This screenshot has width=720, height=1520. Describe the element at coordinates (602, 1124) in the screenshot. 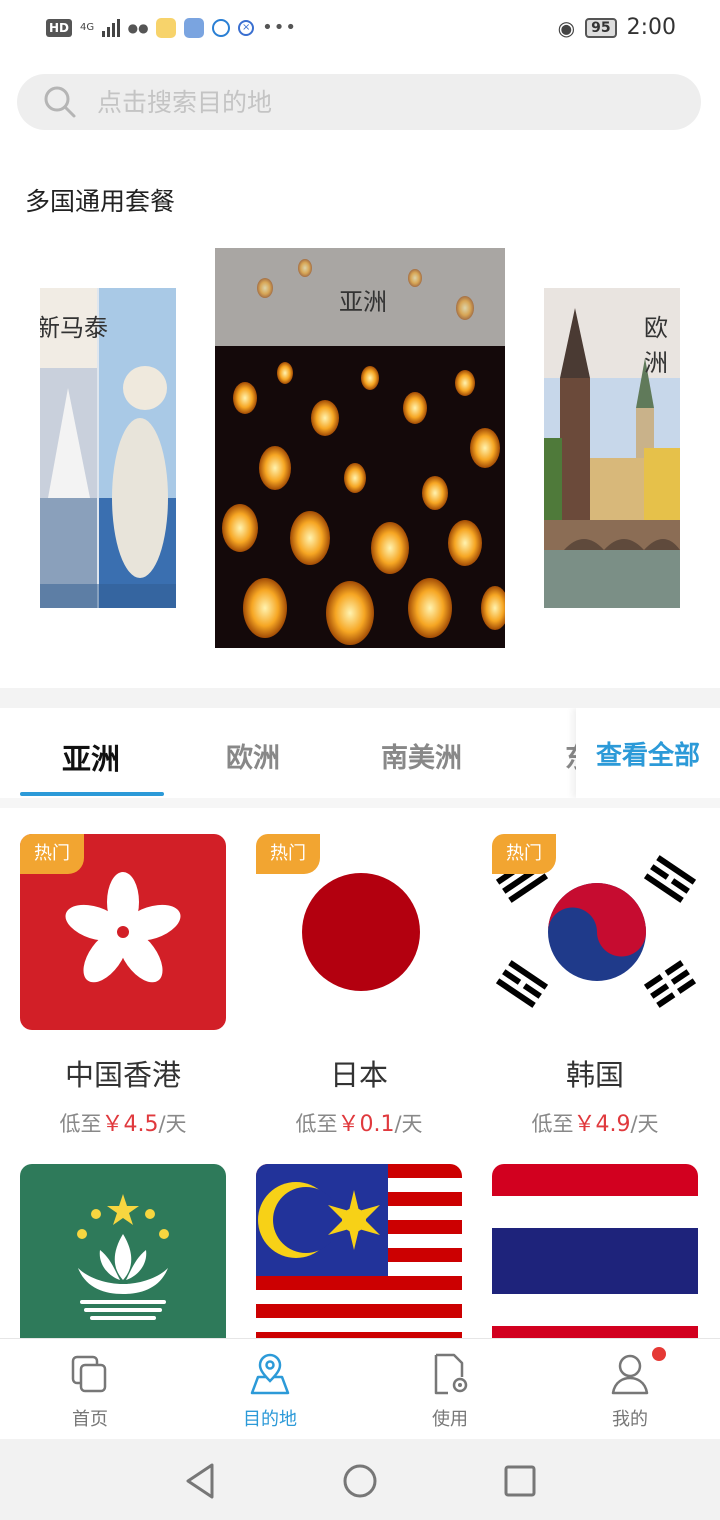

I see `price-value: ￥4.9` at that location.